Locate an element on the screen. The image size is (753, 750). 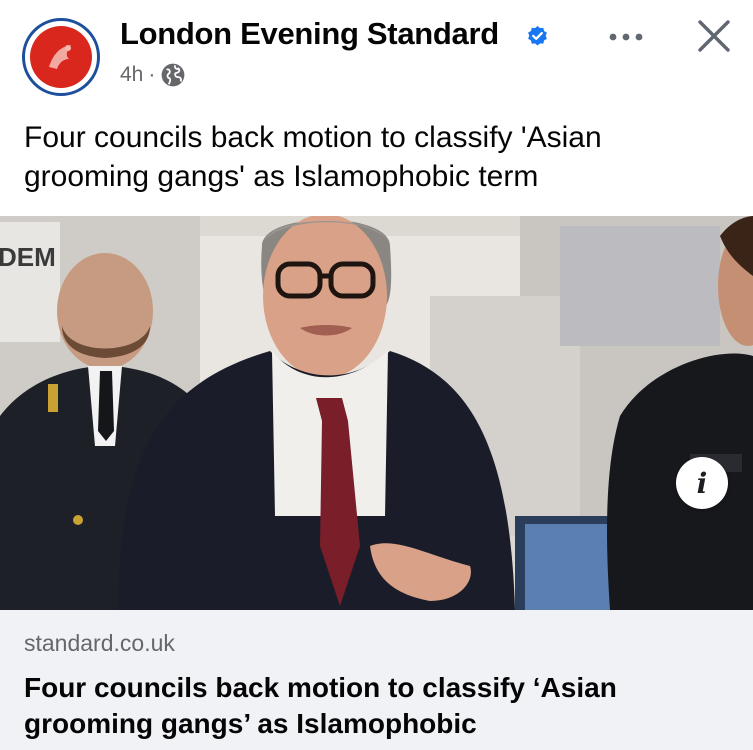
post-meta: 4h · is located at coordinates (153, 75).